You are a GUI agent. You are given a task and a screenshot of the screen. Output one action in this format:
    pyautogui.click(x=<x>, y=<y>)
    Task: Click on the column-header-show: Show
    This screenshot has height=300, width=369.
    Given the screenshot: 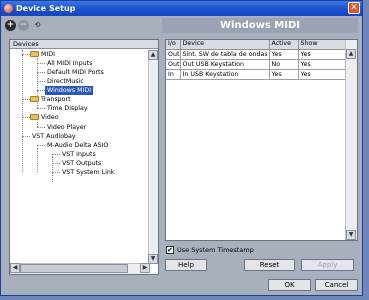 What is the action you would take?
    pyautogui.click(x=322, y=45)
    